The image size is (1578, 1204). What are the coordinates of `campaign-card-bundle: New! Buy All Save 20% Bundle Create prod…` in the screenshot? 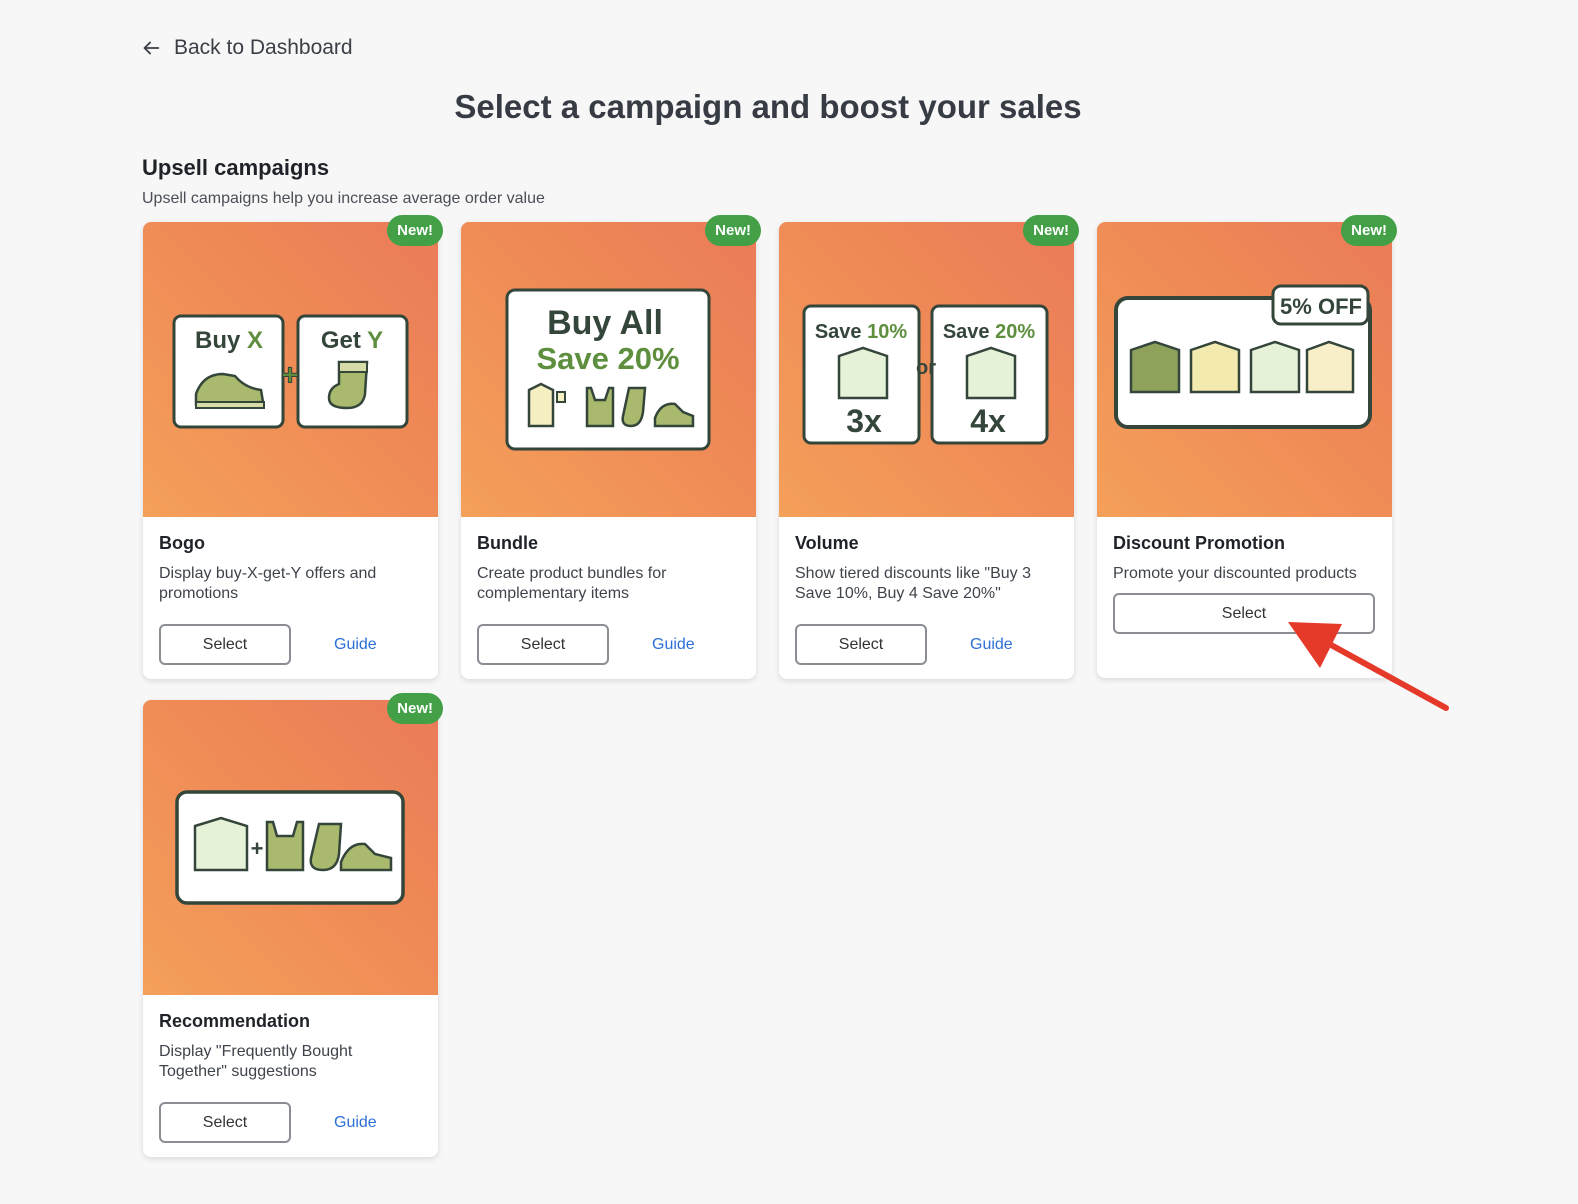 It's located at (611, 447).